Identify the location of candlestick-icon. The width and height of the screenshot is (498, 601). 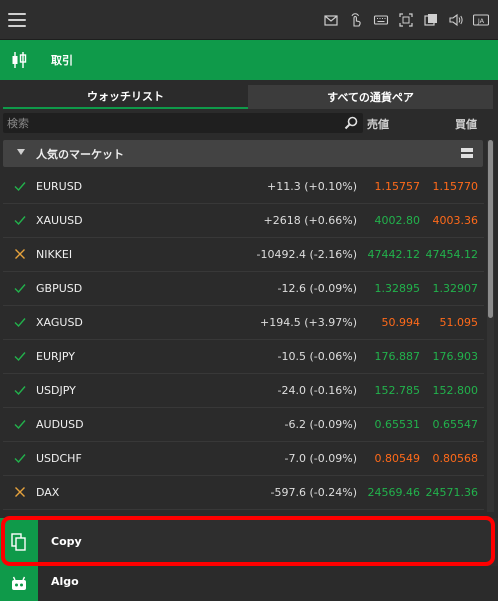
(19, 60).